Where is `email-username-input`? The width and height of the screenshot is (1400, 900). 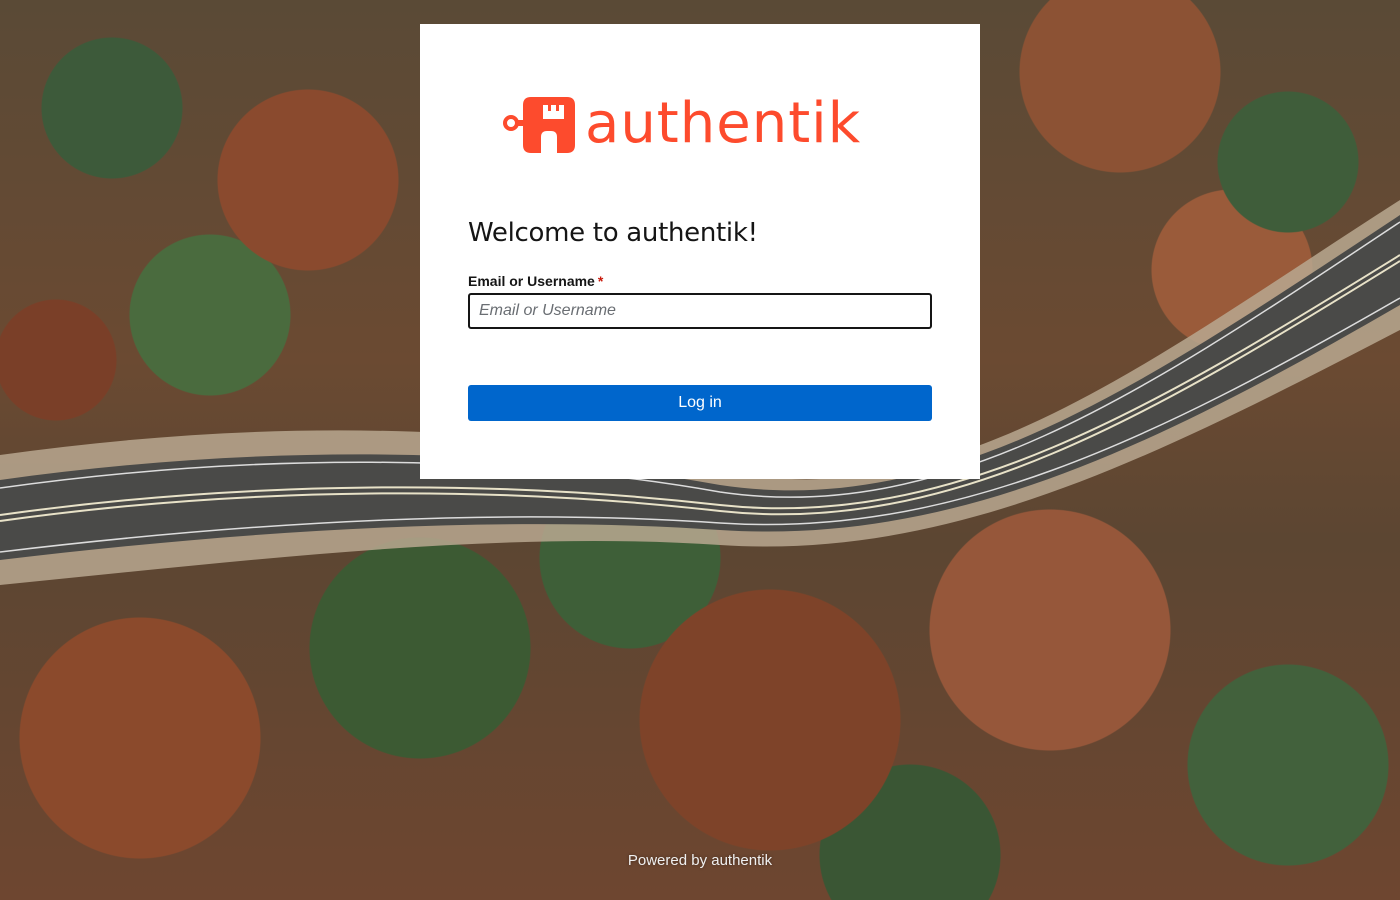
email-username-input is located at coordinates (700, 311).